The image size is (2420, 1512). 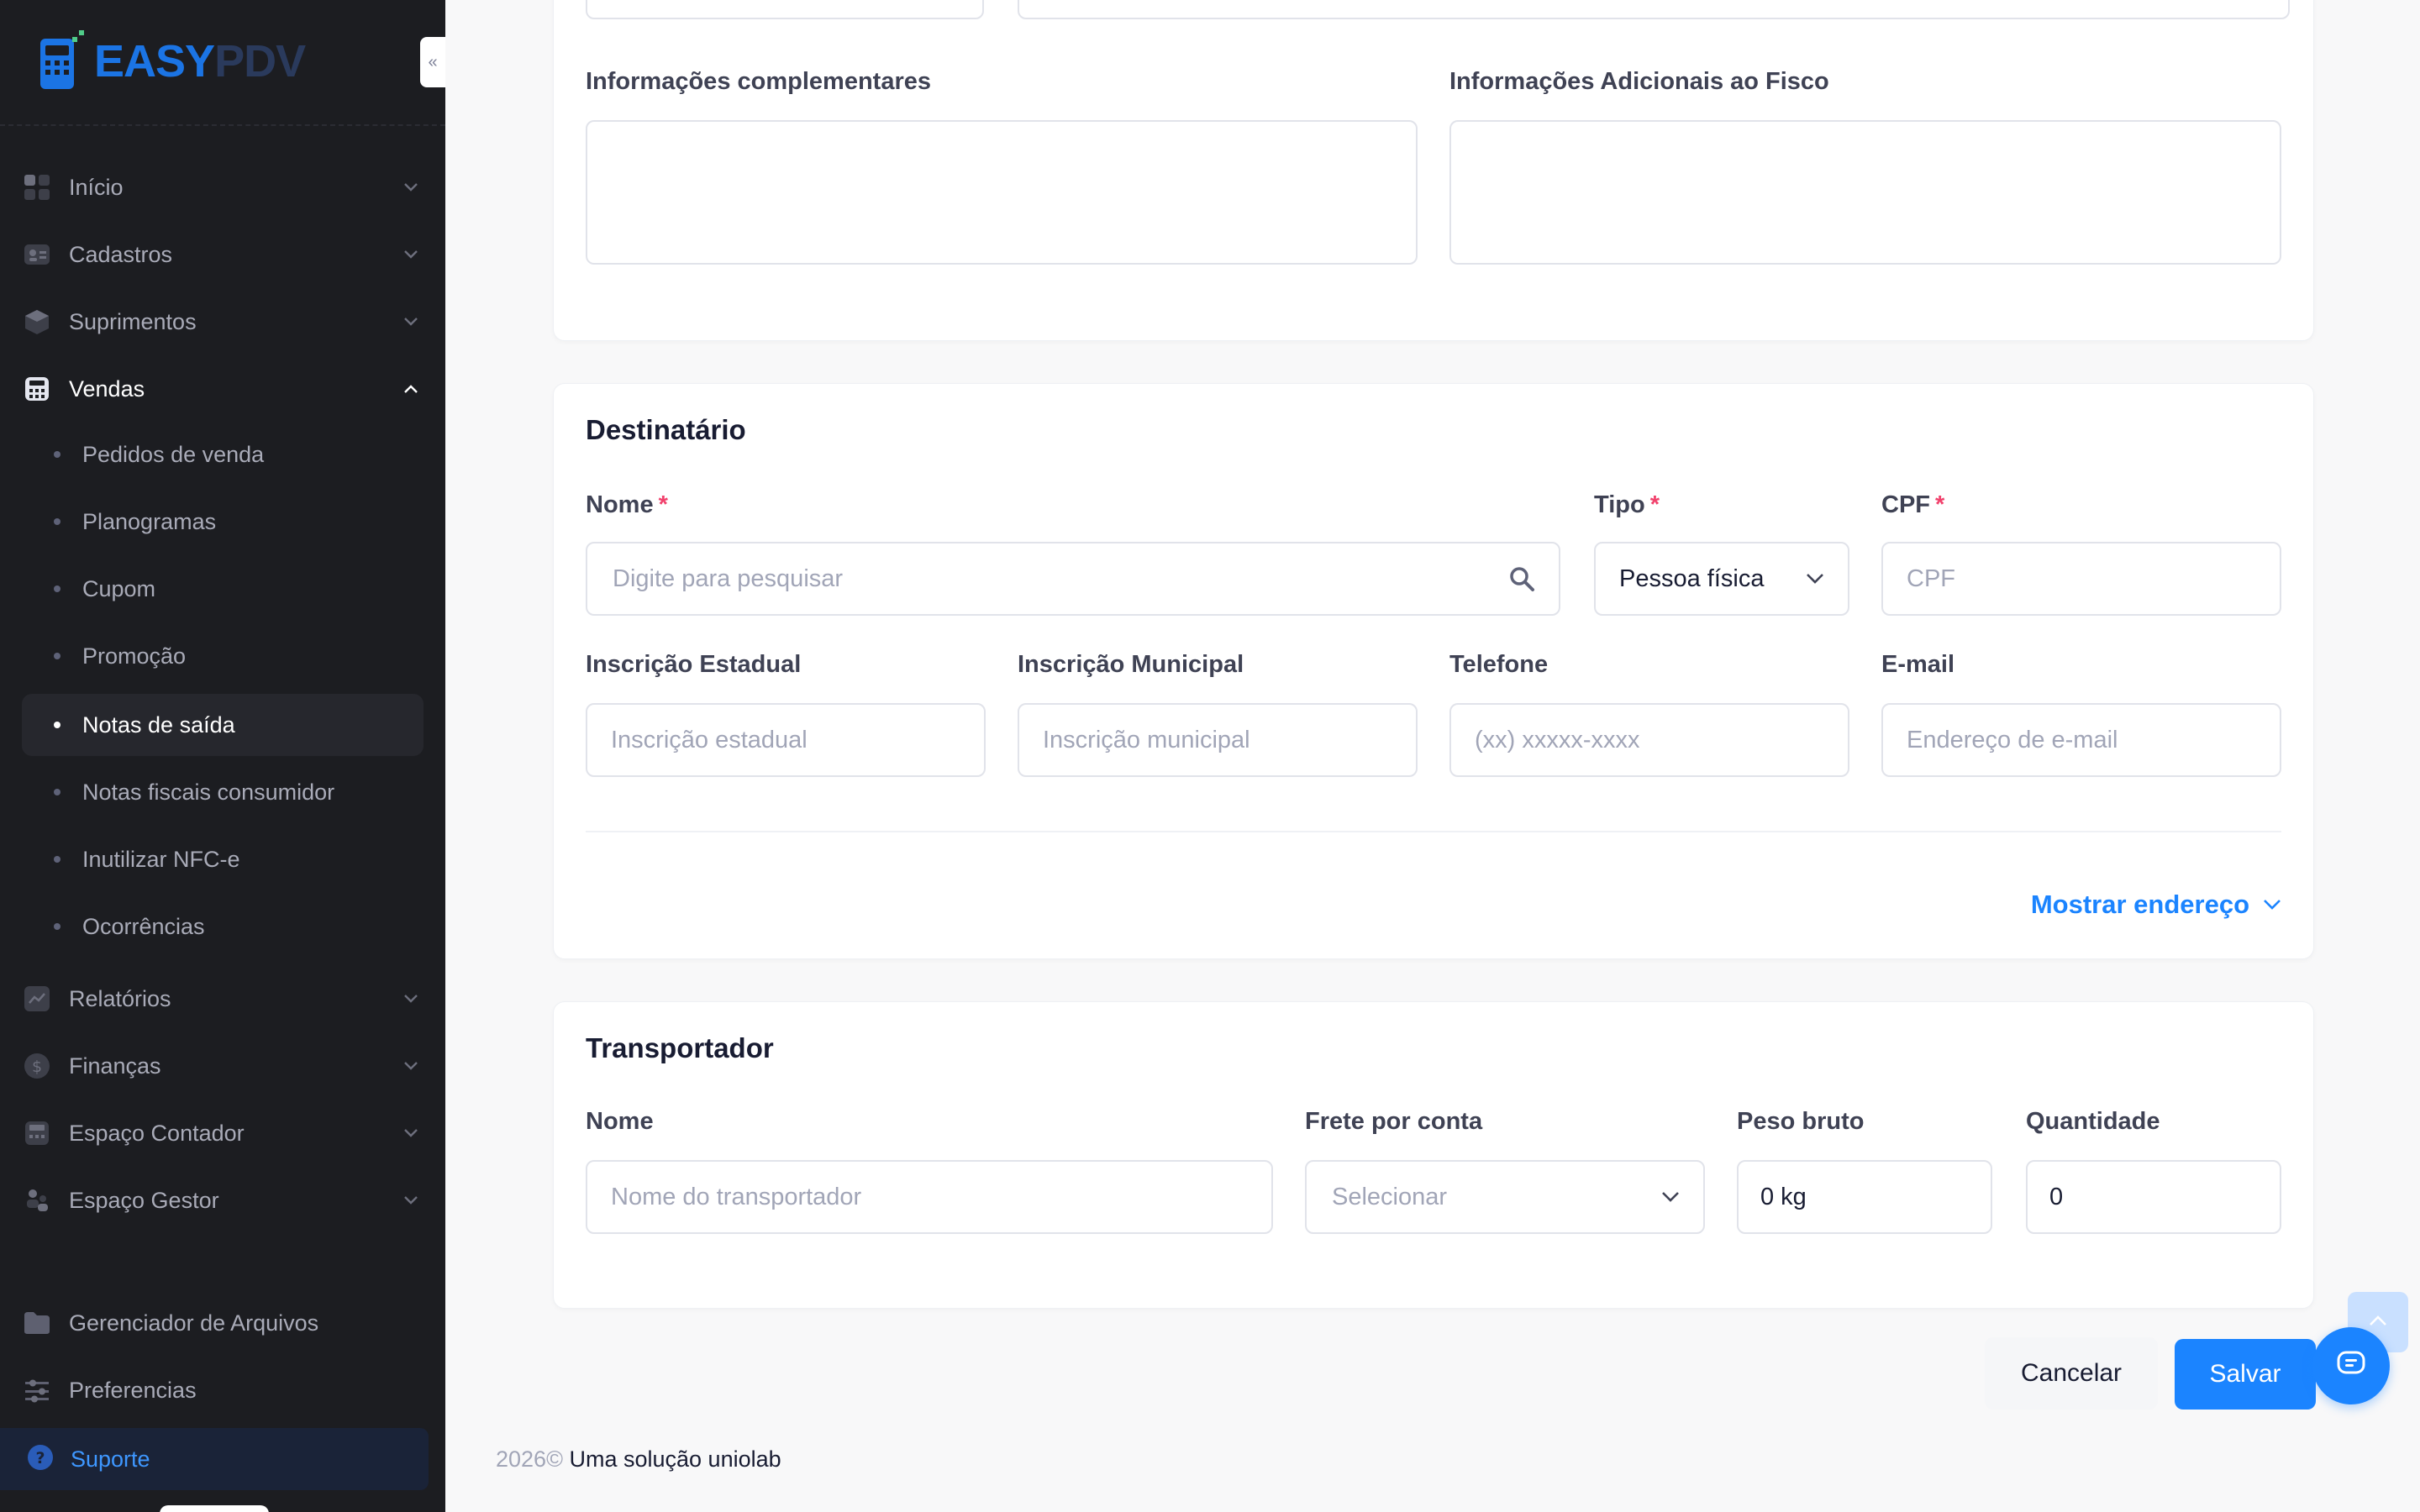 I want to click on dest-nome-label: Nome *, so click(x=627, y=504).